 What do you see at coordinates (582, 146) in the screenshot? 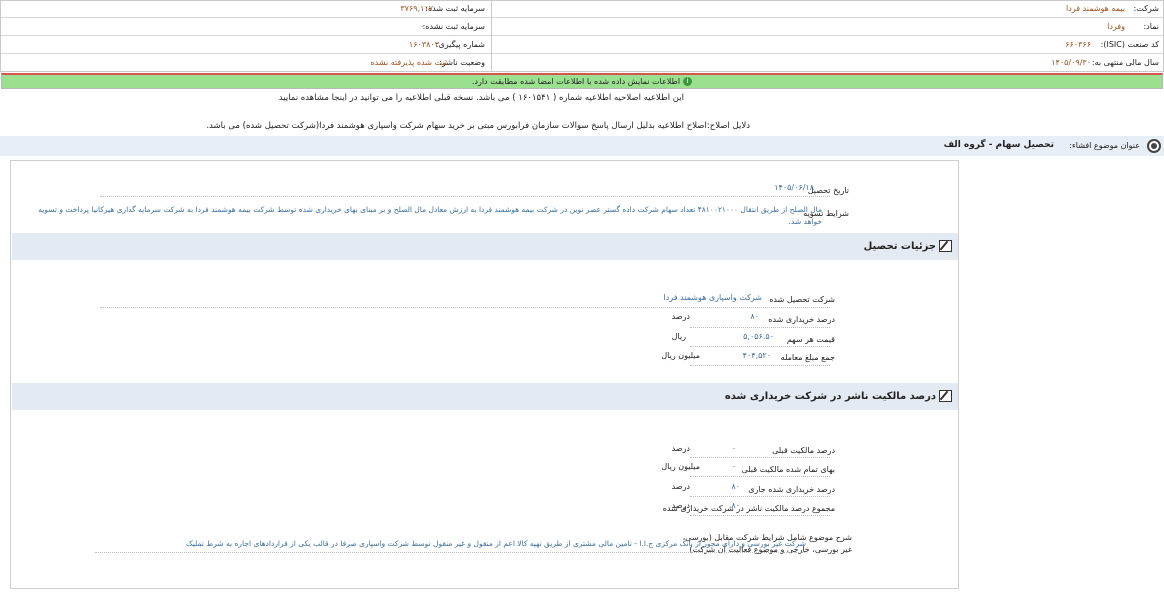
I see `subject-bar: عنوان موضوع افشاء: تحصیل سهام - گروه الف` at bounding box center [582, 146].